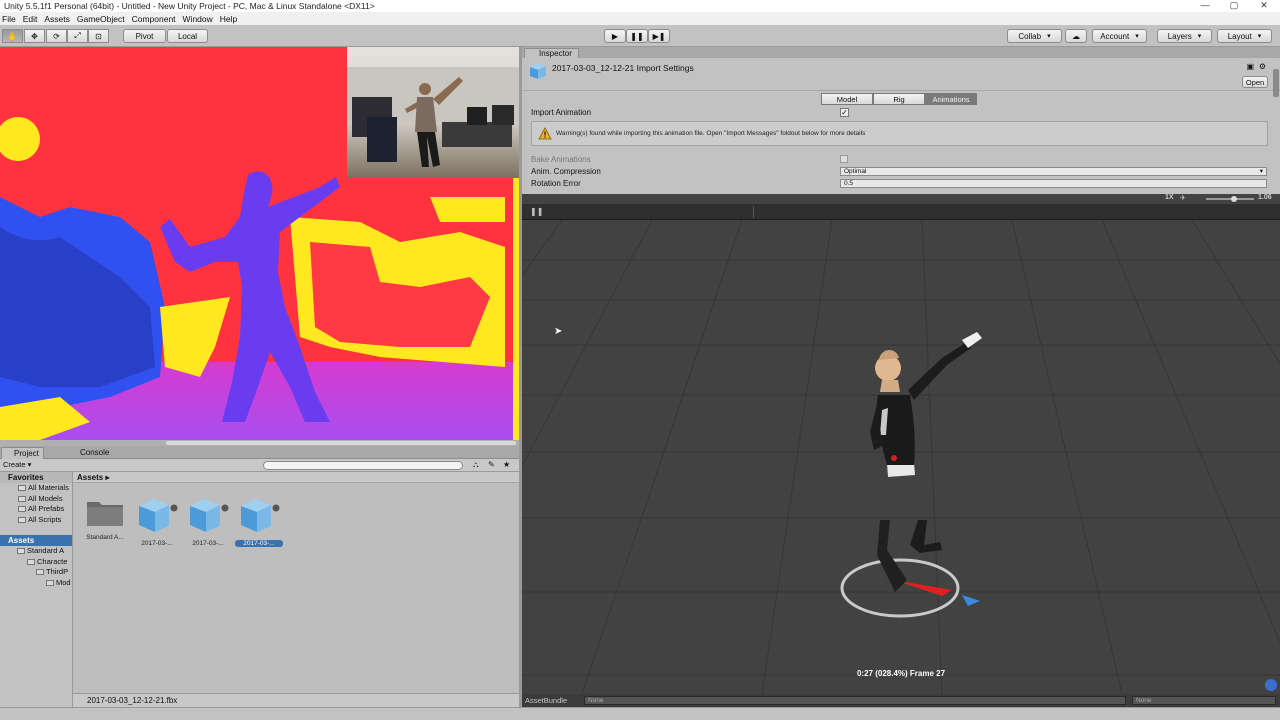  Describe the element at coordinates (36, 477) in the screenshot. I see `favorites-header: Favorites` at that location.